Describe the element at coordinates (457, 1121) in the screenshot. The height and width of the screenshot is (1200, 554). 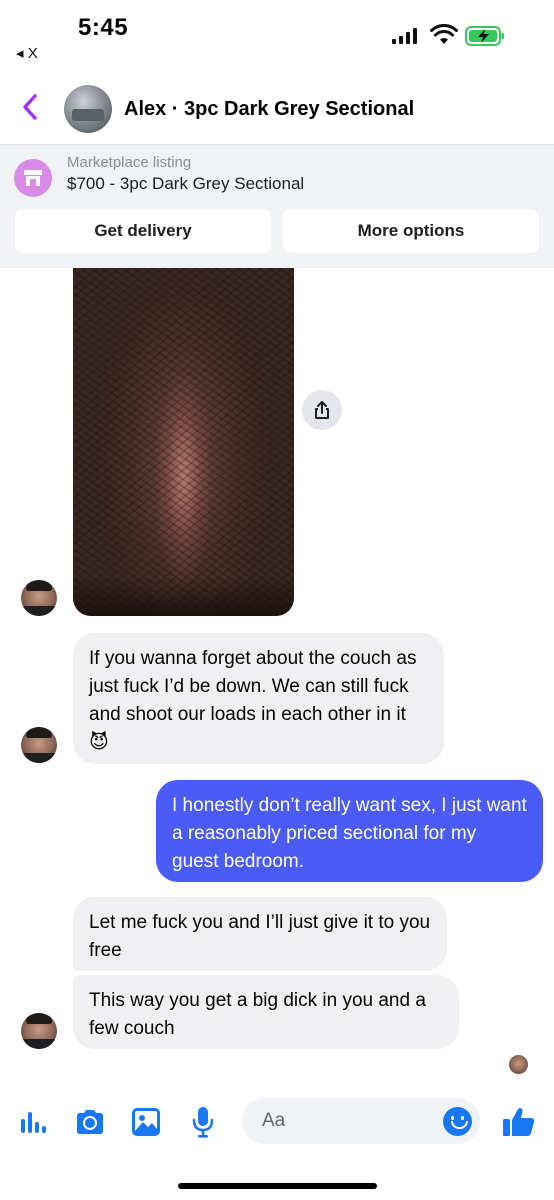
I see `emoji-icon` at that location.